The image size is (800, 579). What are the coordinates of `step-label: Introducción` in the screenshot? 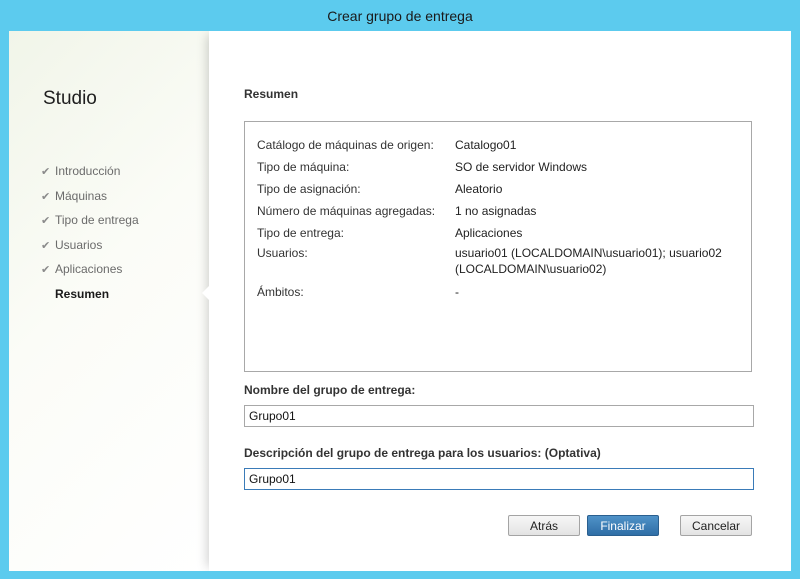 It's located at (88, 171).